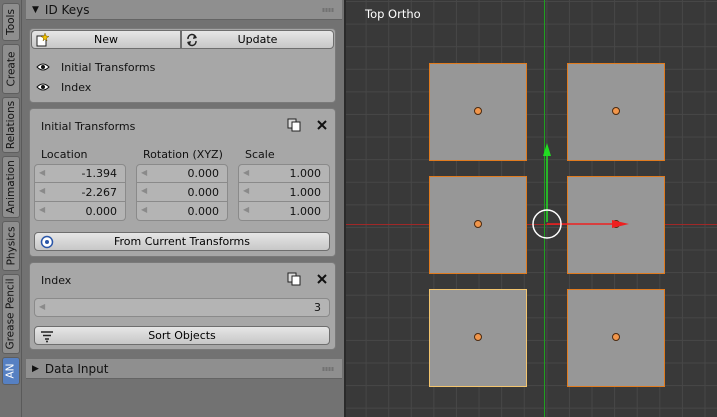 The height and width of the screenshot is (417, 717). I want to click on location-x-field: ◀ -1.394, so click(80, 173).